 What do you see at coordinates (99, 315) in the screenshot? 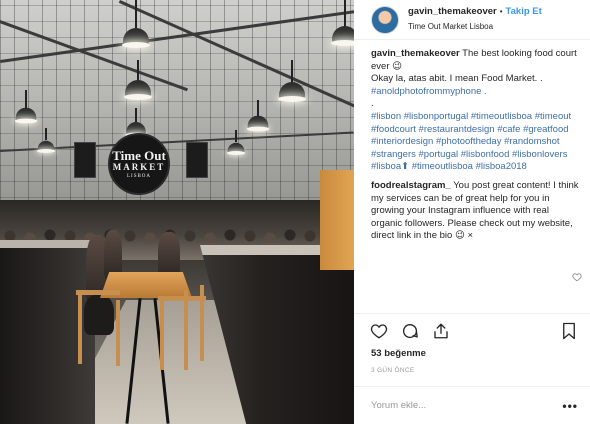
I see `jacket-on-stool` at bounding box center [99, 315].